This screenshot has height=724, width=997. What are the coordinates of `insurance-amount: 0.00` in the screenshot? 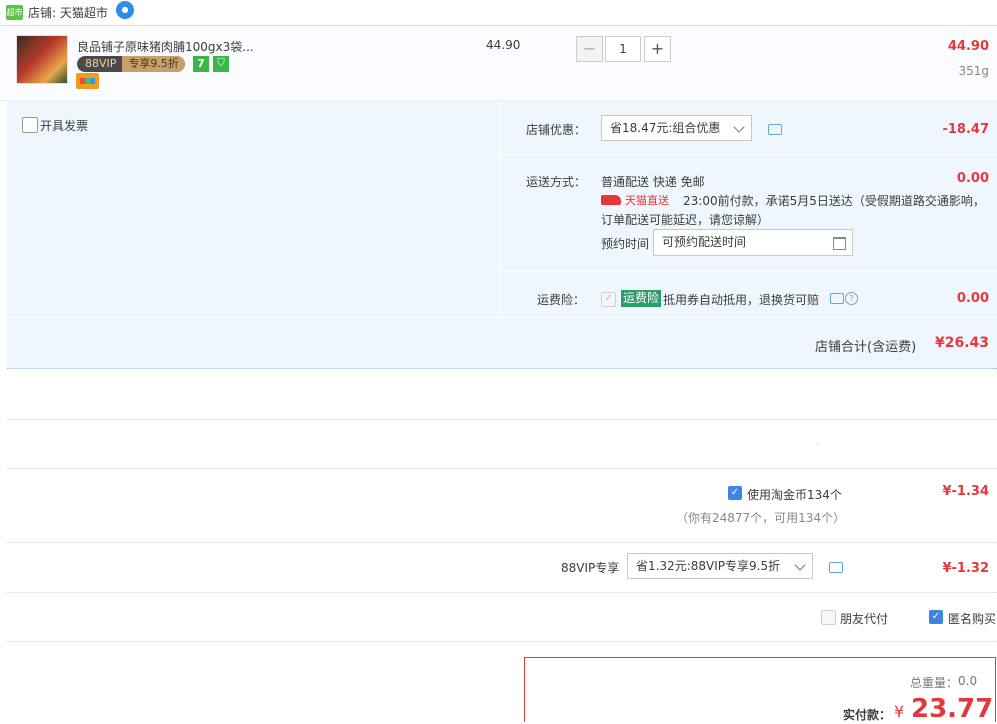 It's located at (972, 298).